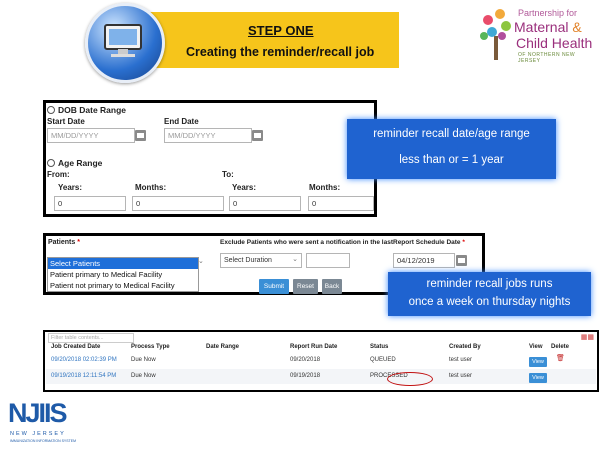  What do you see at coordinates (536, 347) in the screenshot?
I see `col-view: View` at bounding box center [536, 347].